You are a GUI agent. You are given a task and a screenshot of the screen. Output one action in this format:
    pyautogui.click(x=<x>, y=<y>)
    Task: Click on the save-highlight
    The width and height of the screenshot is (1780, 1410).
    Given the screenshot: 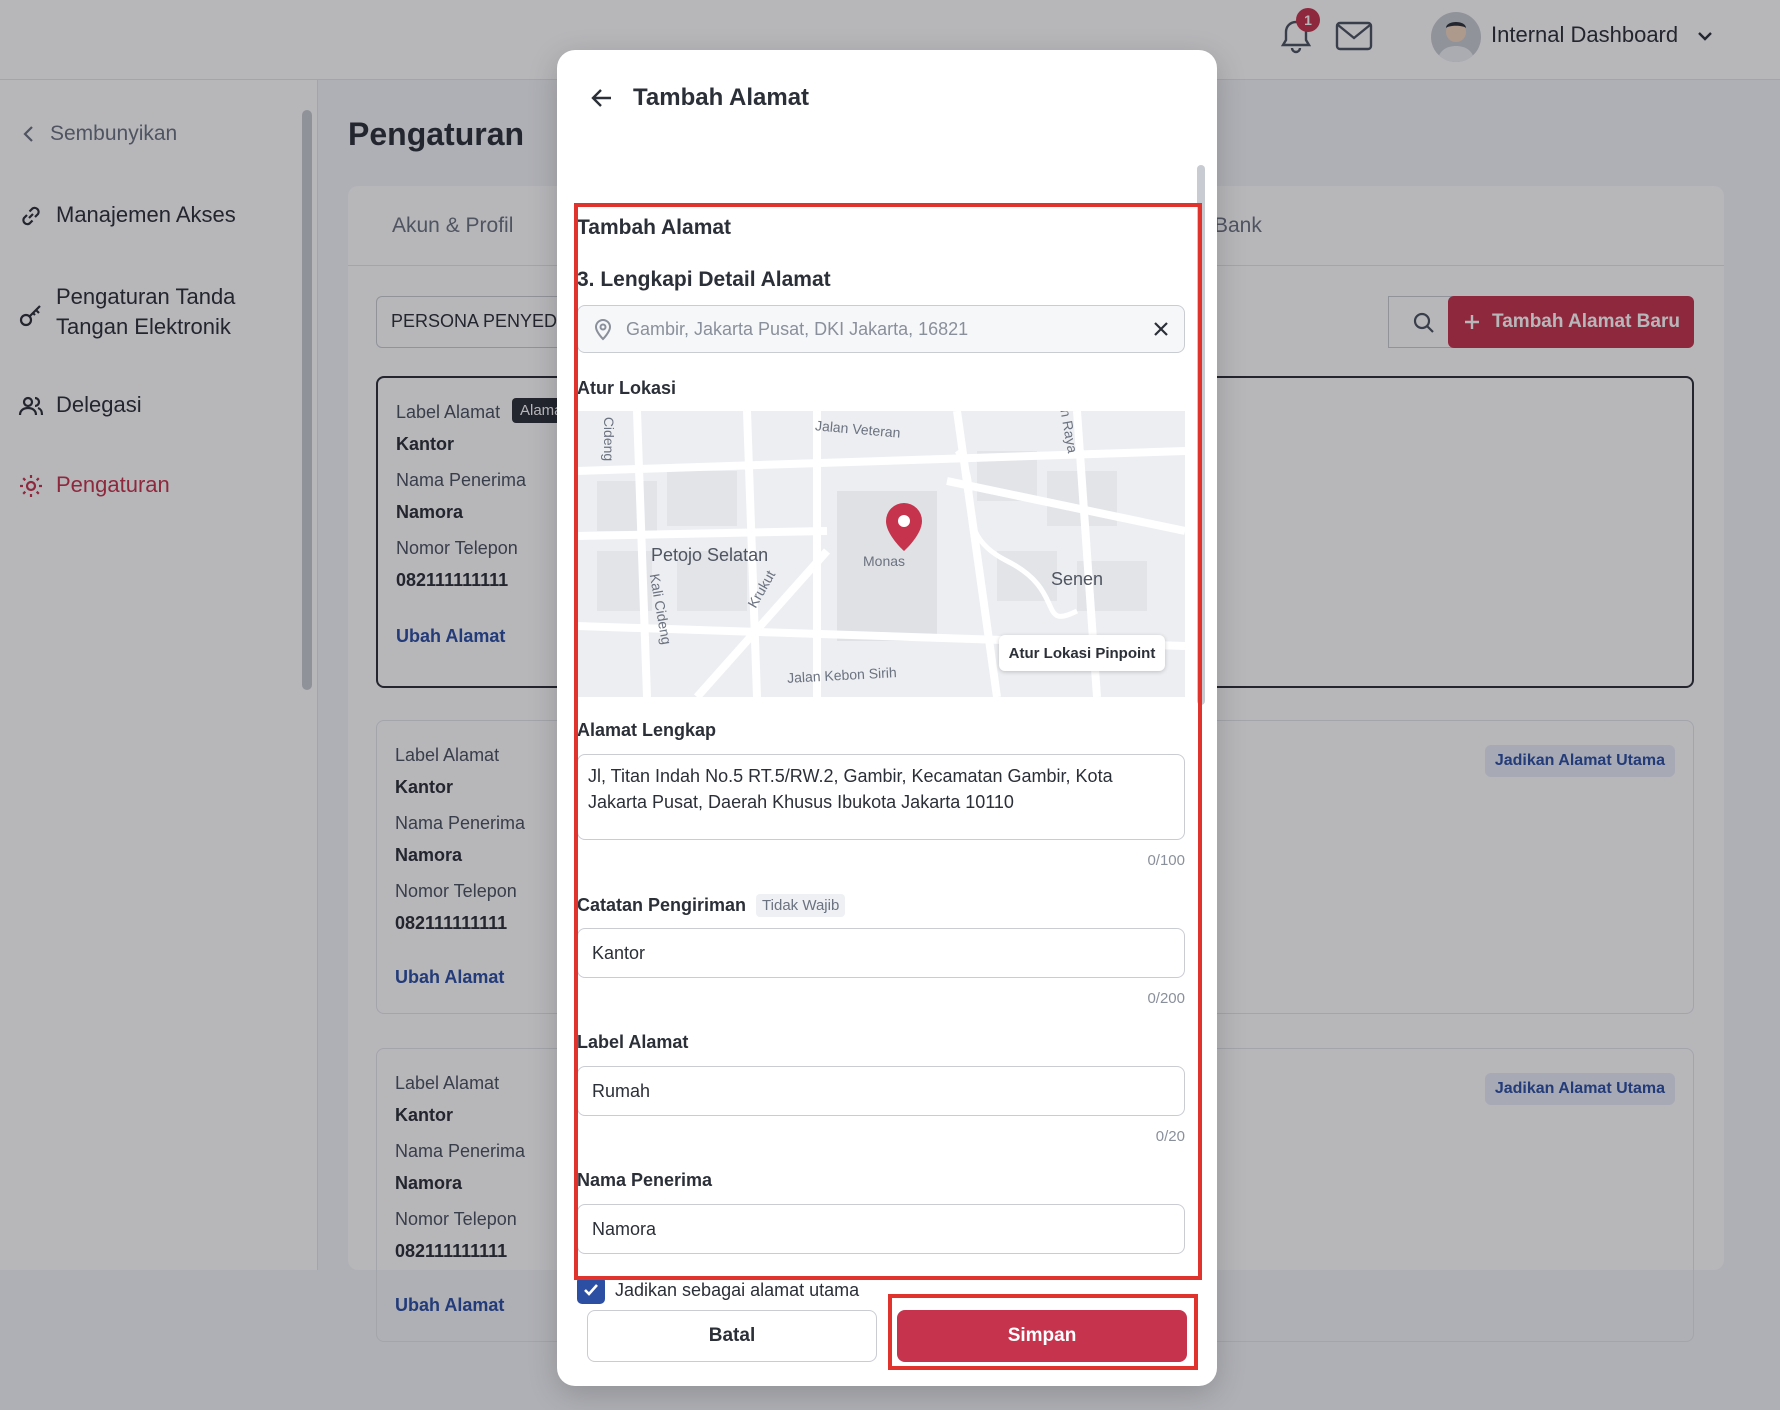 What is the action you would take?
    pyautogui.click(x=1043, y=1332)
    